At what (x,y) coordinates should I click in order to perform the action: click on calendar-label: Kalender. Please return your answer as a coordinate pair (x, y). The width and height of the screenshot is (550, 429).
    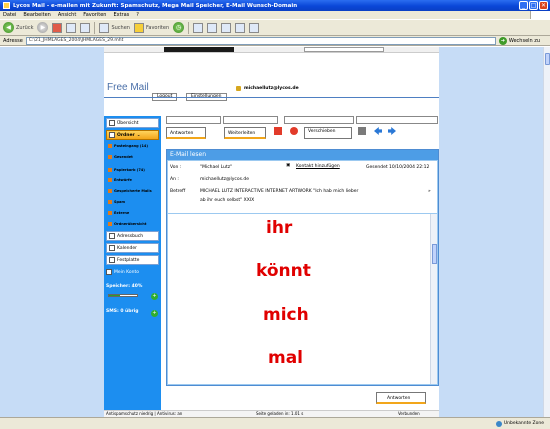
    Looking at the image, I should click on (127, 248).